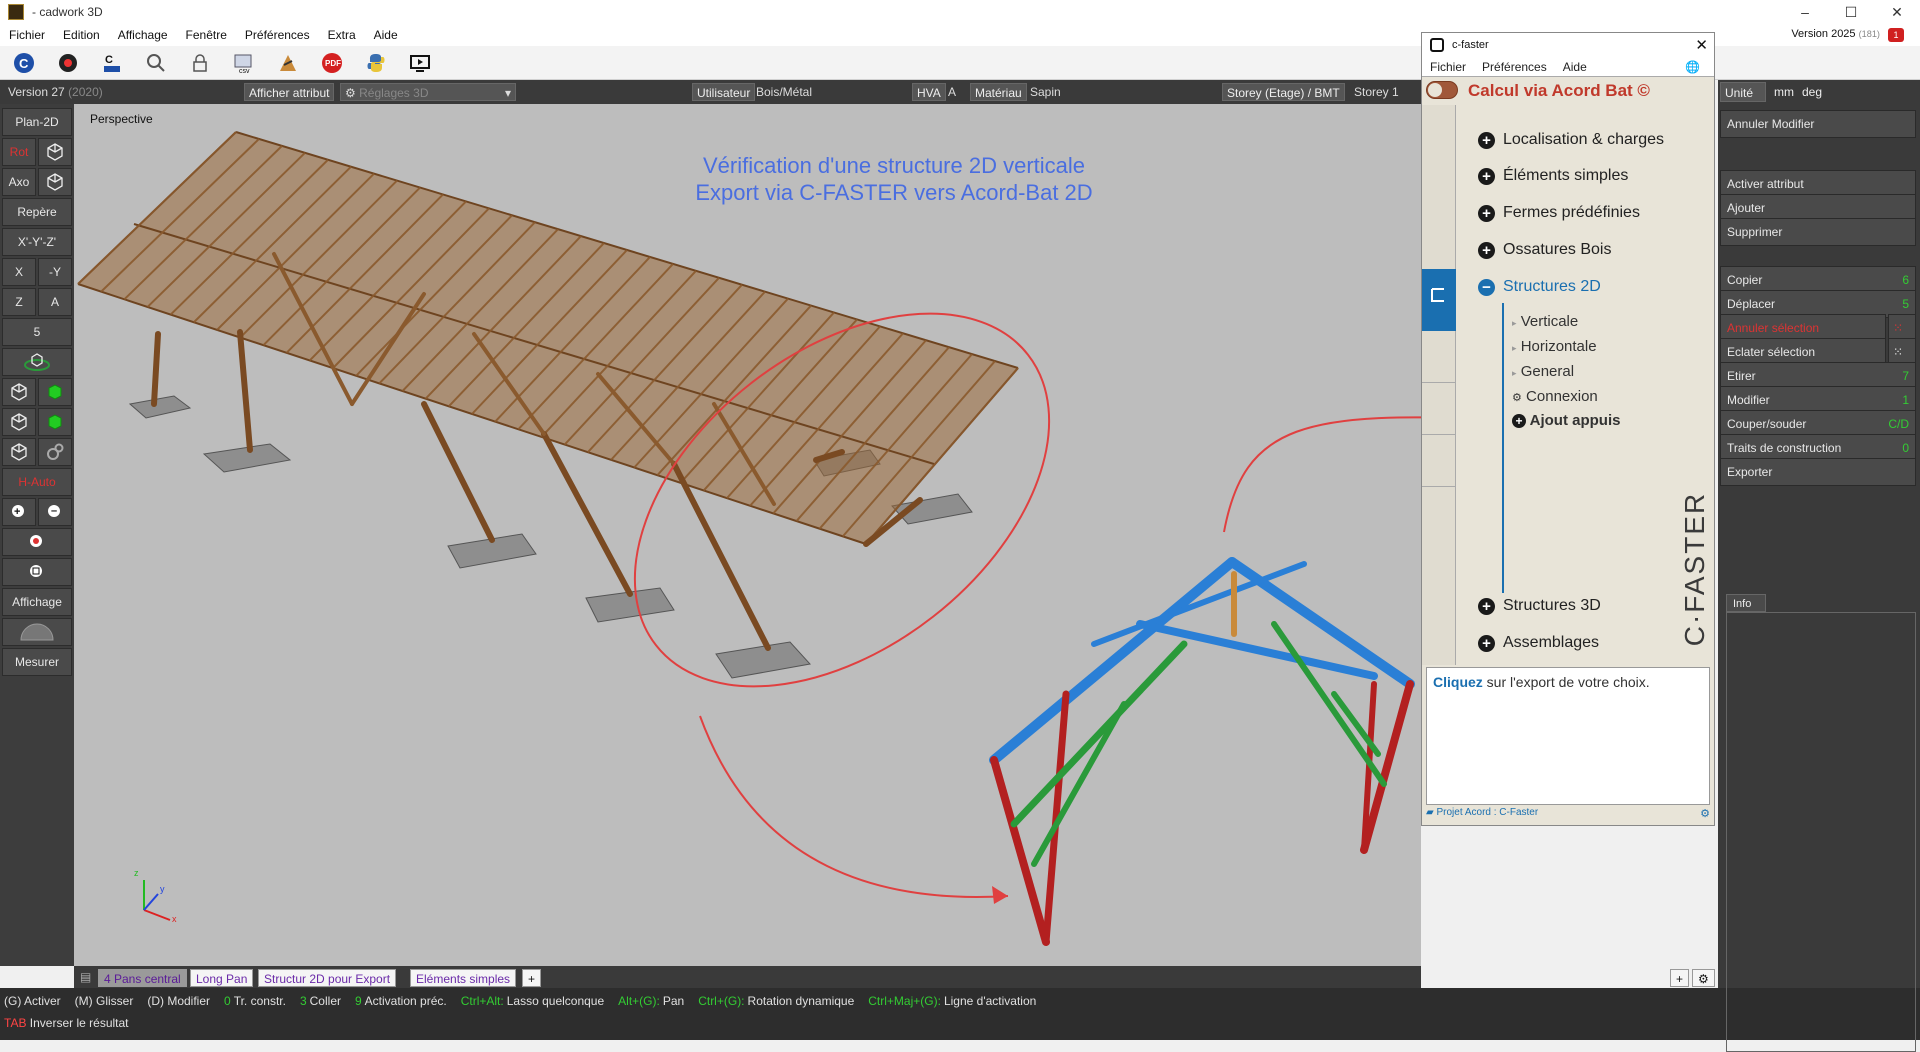 The height and width of the screenshot is (1052, 1920). Describe the element at coordinates (66, 1023) in the screenshot. I see `shortcut-hints-row2: TAB Inverser le résultat` at that location.